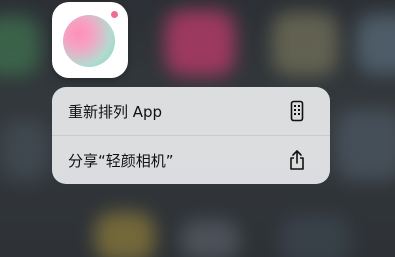 This screenshot has width=395, height=257. Describe the element at coordinates (191, 160) in the screenshot. I see `menu-item-share-app: 分享“轻颜相机”` at that location.